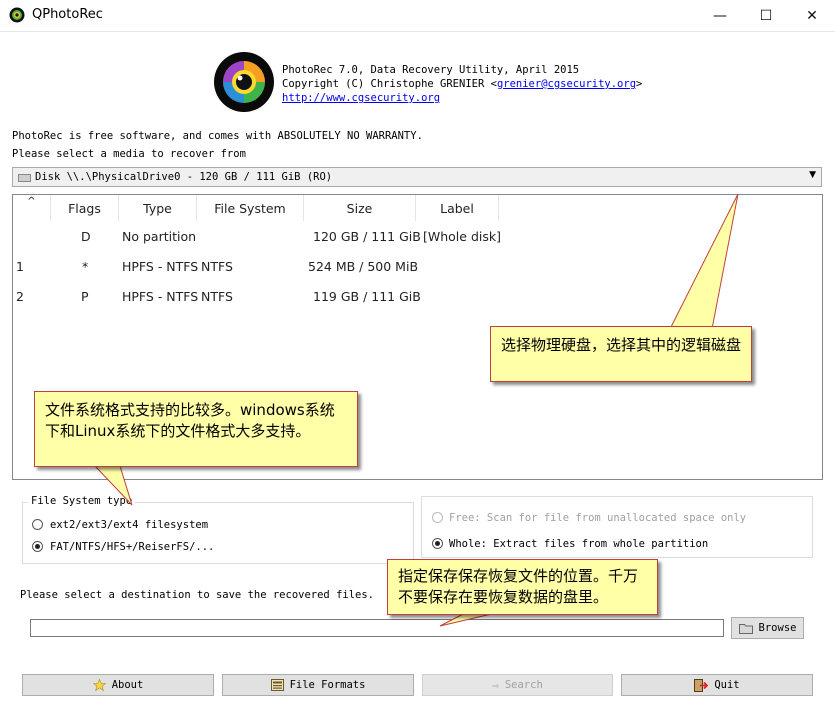 The width and height of the screenshot is (835, 718). I want to click on maximize-icon: ☐, so click(766, 15).